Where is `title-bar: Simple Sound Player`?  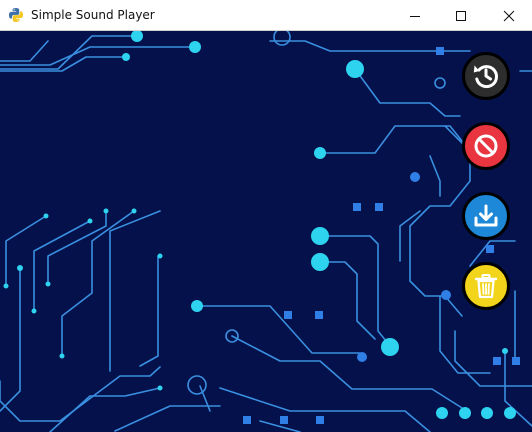 title-bar: Simple Sound Player is located at coordinates (266, 15).